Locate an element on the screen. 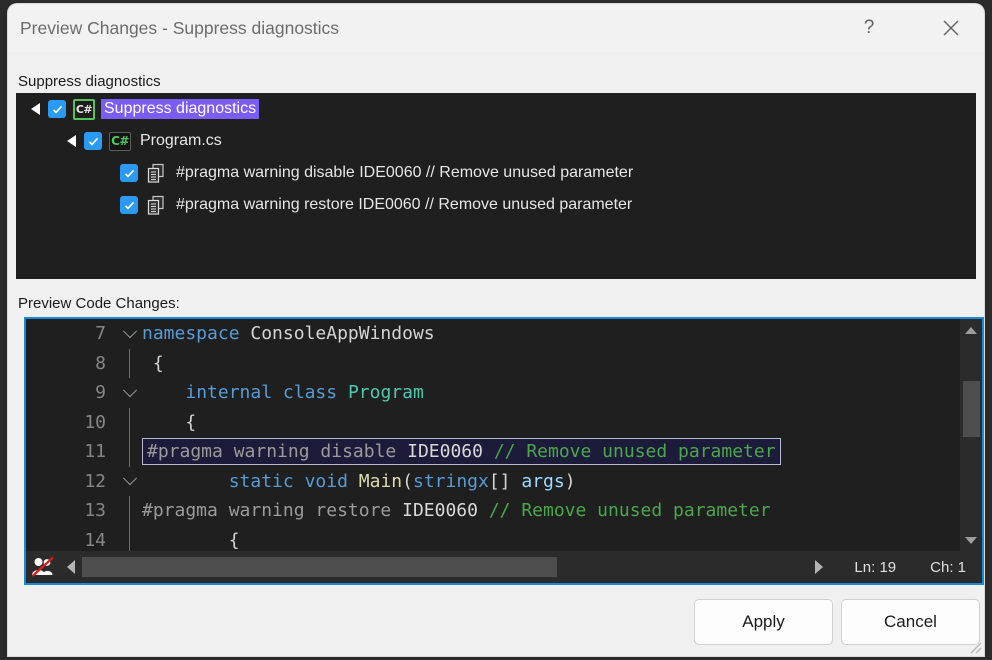  question-mark-icon: ? is located at coordinates (869, 27).